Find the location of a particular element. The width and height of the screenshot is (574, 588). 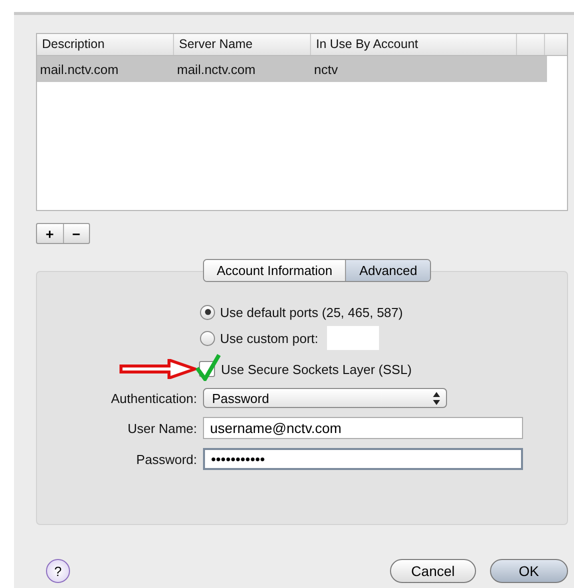

arrow-icon is located at coordinates (158, 369).